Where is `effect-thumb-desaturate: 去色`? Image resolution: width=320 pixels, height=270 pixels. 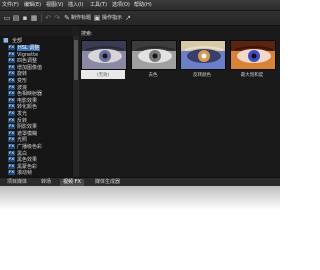
effect-thumb-desaturate: 去色 is located at coordinates (154, 59).